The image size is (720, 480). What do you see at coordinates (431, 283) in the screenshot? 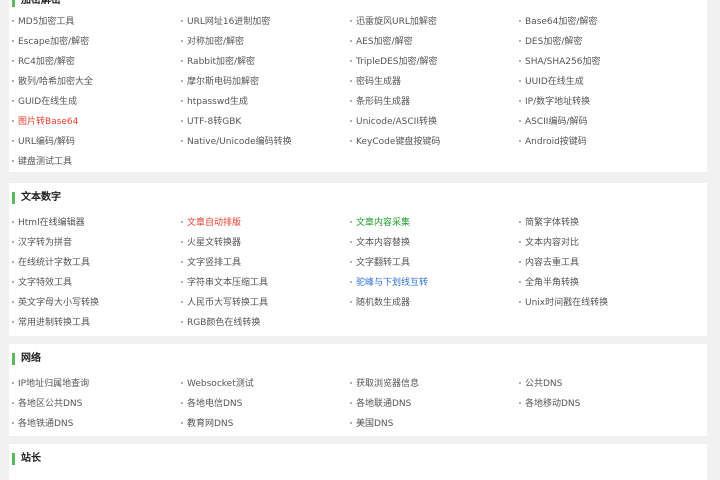
I see `tool-link: 驼峰与下划线互转` at bounding box center [431, 283].